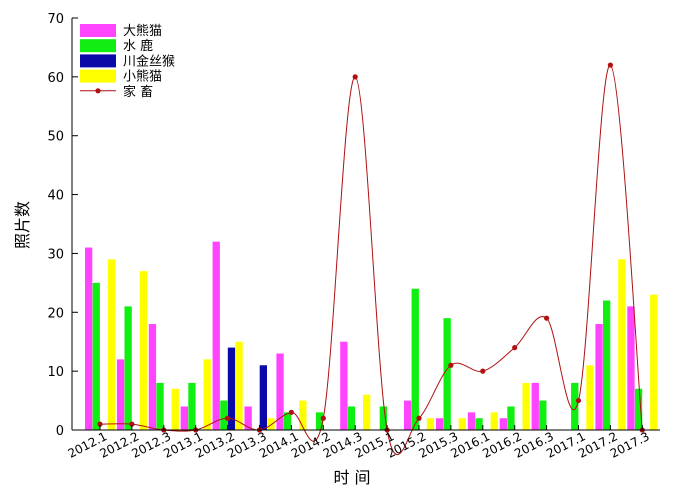 Image resolution: width=696 pixels, height=494 pixels. I want to click on y-tick-label: 40, so click(55, 196).